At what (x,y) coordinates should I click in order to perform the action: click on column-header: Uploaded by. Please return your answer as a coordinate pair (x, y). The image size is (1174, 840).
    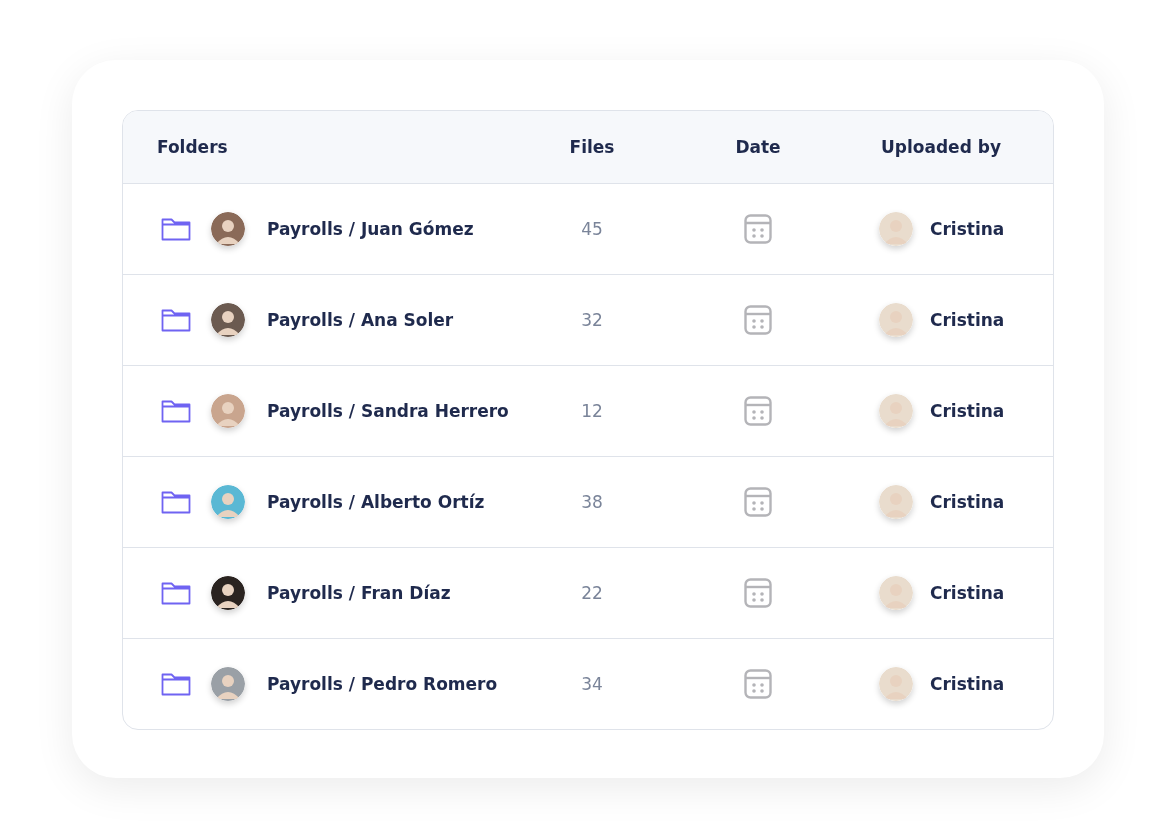
    Looking at the image, I should click on (941, 147).